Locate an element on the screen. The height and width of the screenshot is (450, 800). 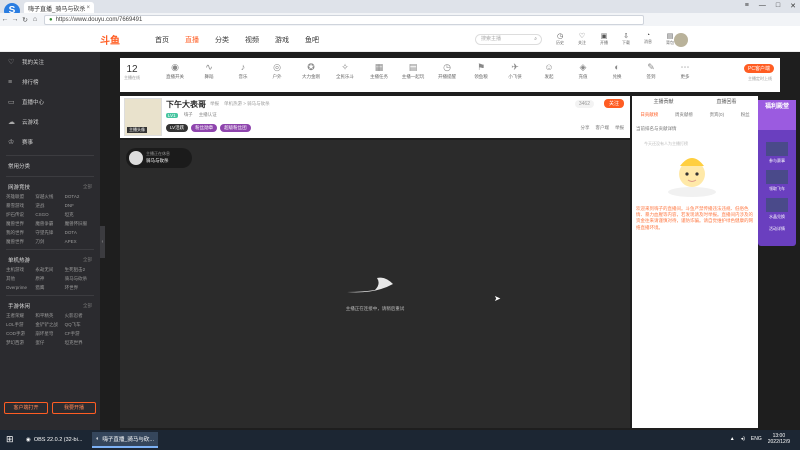
task-item: ▦ 主播任务 is located at coordinates (379, 71).